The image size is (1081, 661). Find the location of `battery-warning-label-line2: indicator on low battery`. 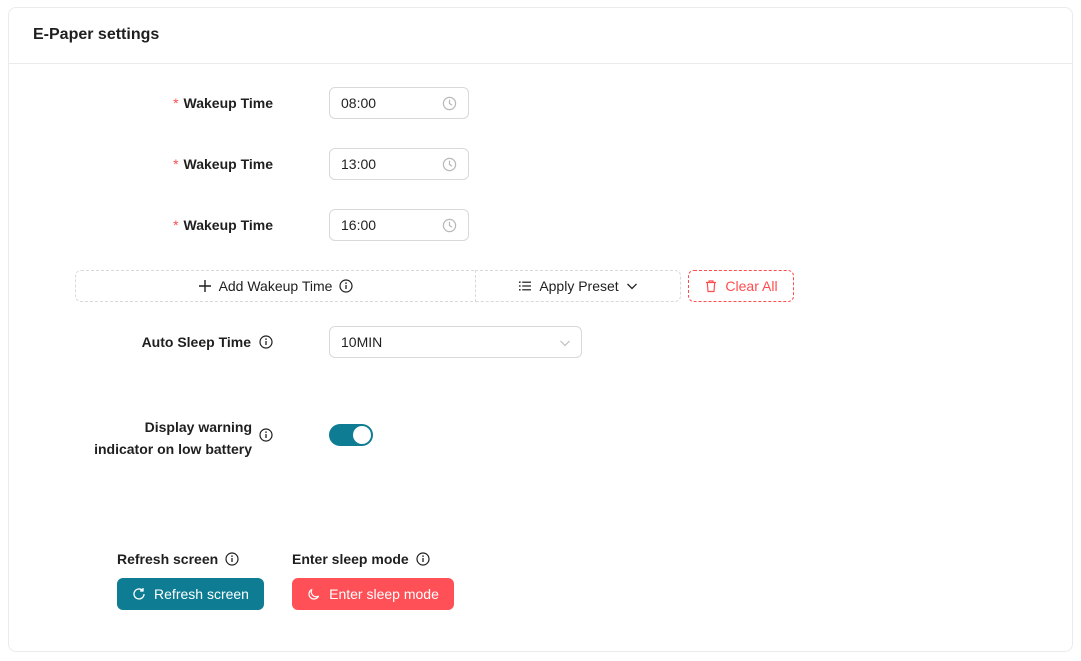

battery-warning-label-line2: indicator on low battery is located at coordinates (173, 449).